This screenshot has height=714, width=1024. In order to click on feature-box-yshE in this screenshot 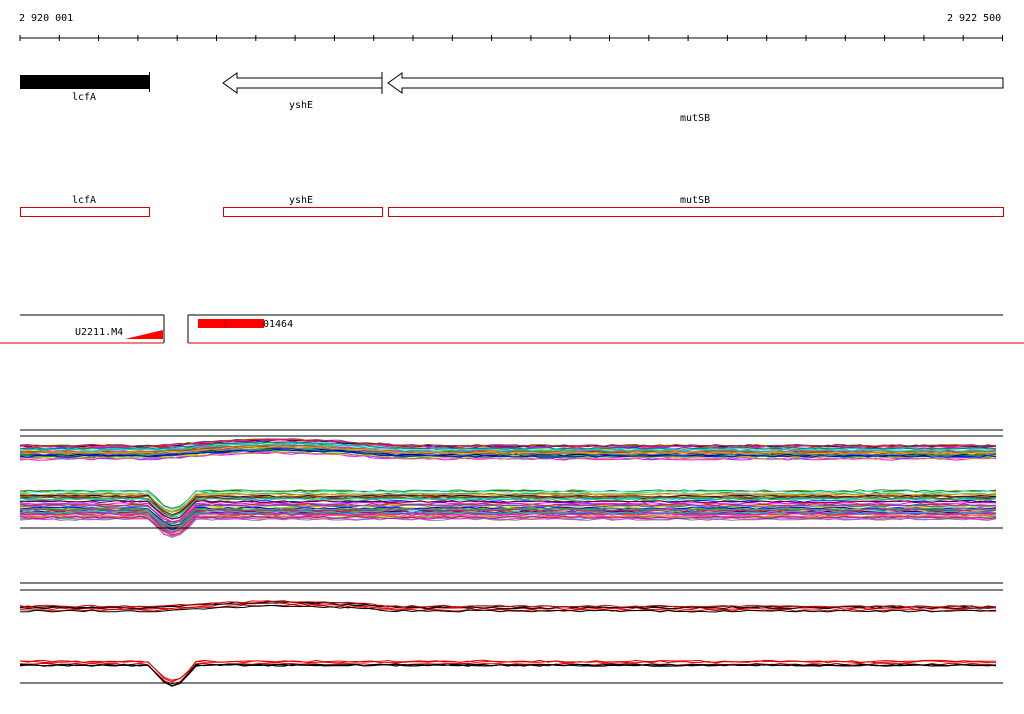, I will do `click(303, 212)`.